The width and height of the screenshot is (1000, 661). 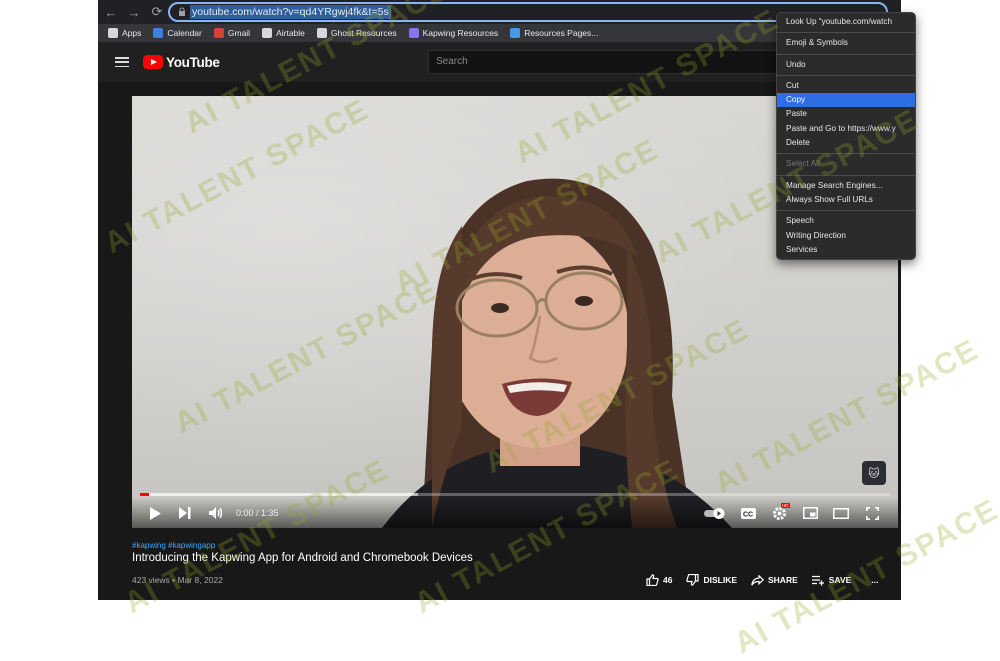 I want to click on menu-item-look-up-youtube-com-watch: Look Up “youtube.com/watch, so click(x=846, y=22).